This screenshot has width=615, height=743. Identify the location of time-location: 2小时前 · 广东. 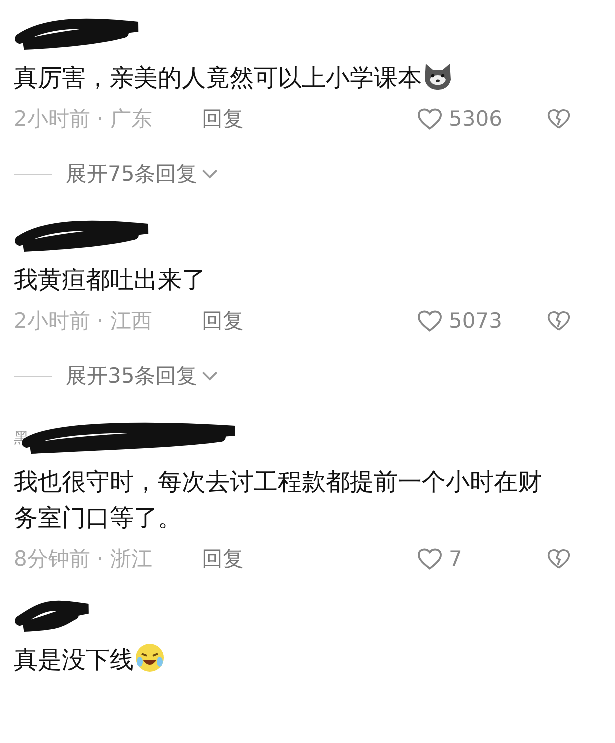
(84, 119).